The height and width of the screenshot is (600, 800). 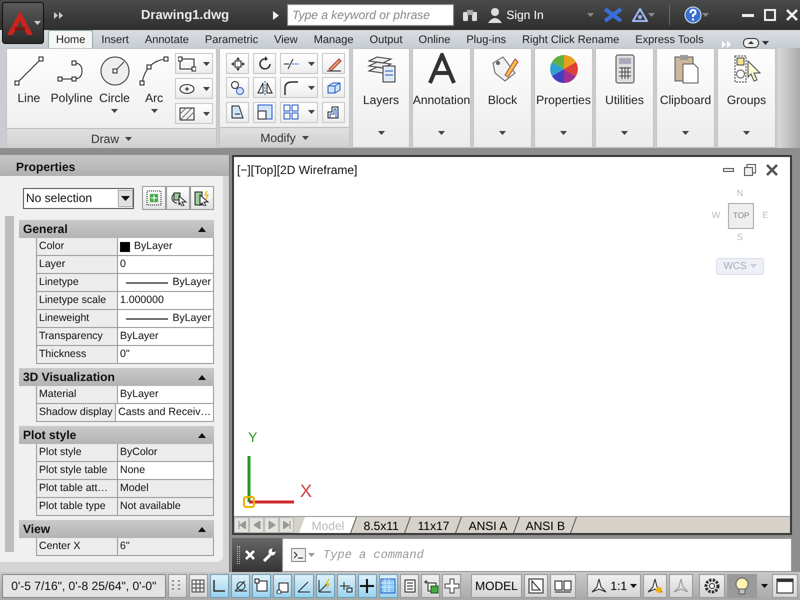 I want to click on ribbon-tab: Parametric, so click(x=231, y=39).